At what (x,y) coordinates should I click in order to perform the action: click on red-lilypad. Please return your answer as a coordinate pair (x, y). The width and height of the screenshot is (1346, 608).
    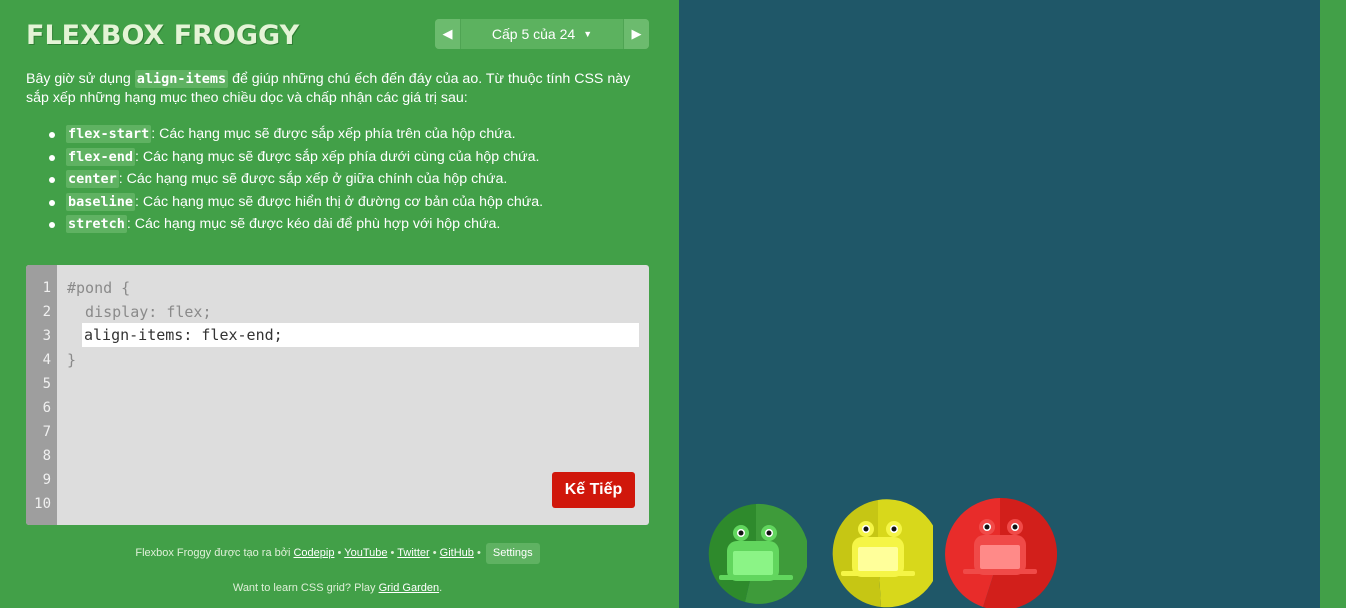
    Looking at the image, I should click on (1001, 552).